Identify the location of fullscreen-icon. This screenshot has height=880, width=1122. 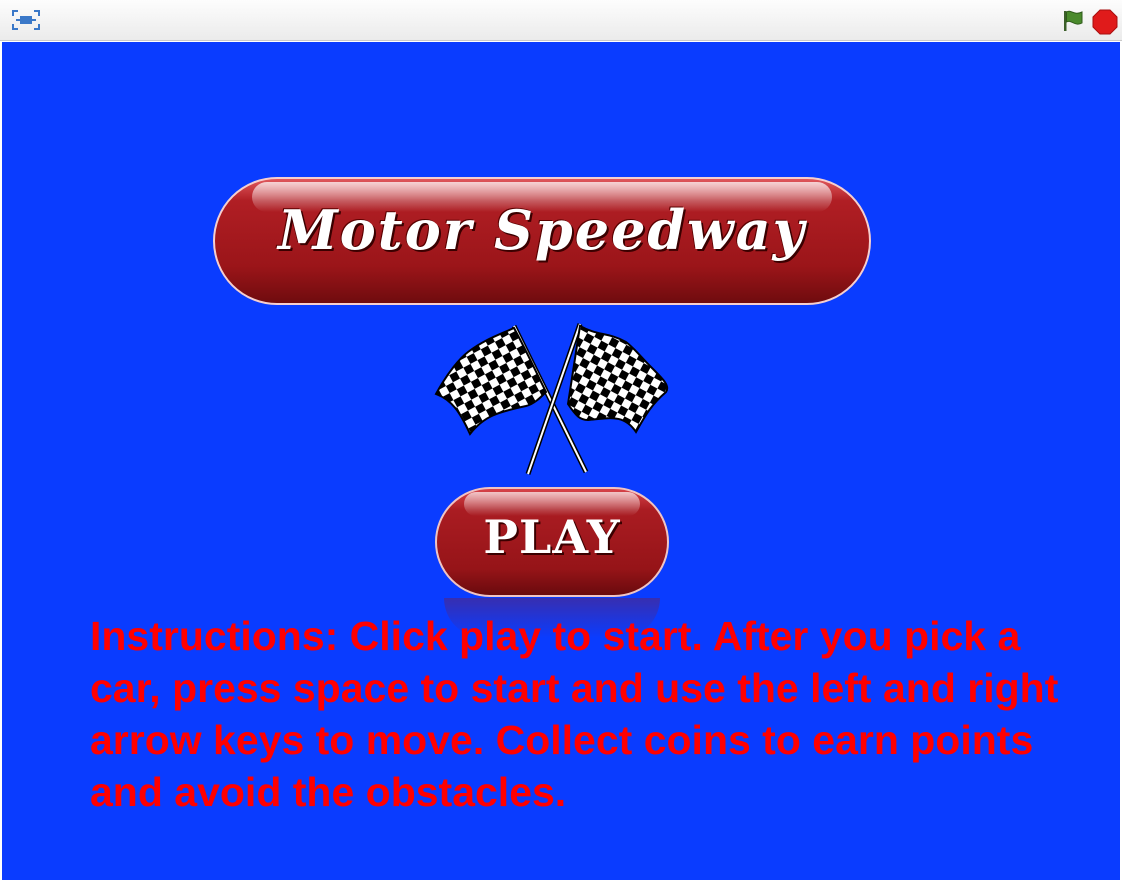
(26, 20).